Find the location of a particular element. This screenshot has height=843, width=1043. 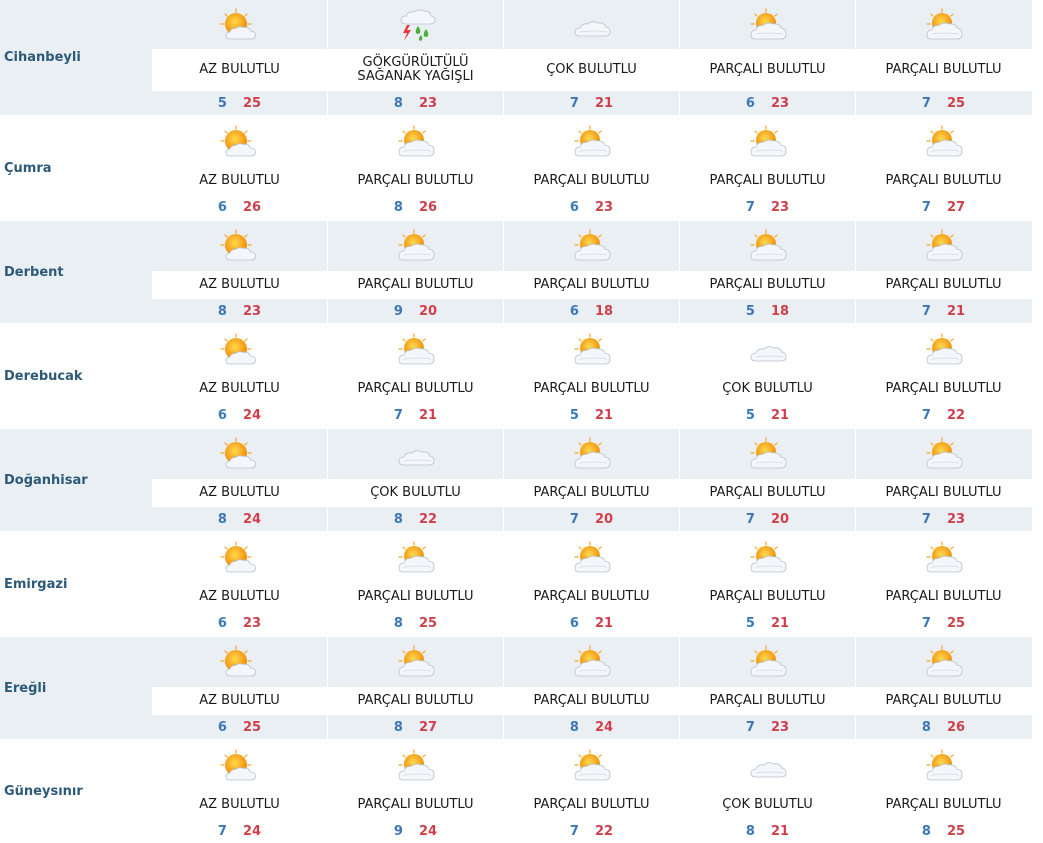

city-name: Güneysınır is located at coordinates (76, 791).